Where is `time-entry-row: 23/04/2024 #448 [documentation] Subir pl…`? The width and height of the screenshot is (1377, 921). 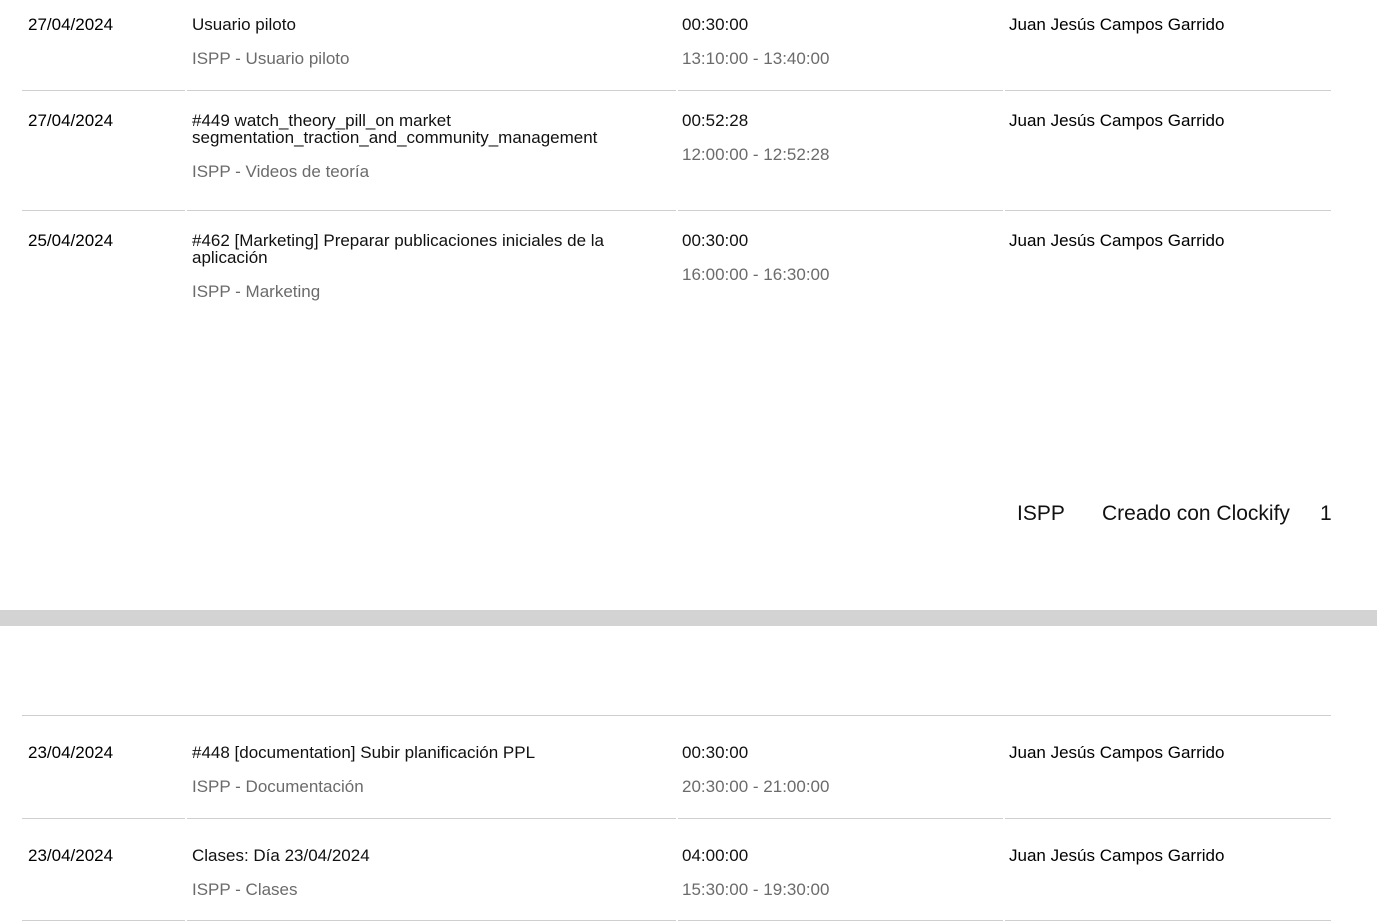
time-entry-row: 23/04/2024 #448 [documentation] Subir pl… is located at coordinates (676, 767).